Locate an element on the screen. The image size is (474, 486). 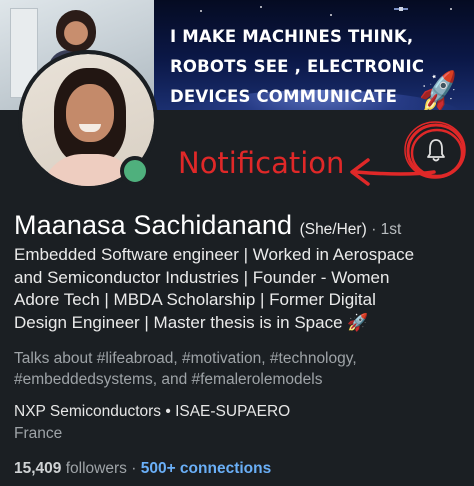
banner-line: I MAKE MACHINES THINK, is located at coordinates (292, 36).